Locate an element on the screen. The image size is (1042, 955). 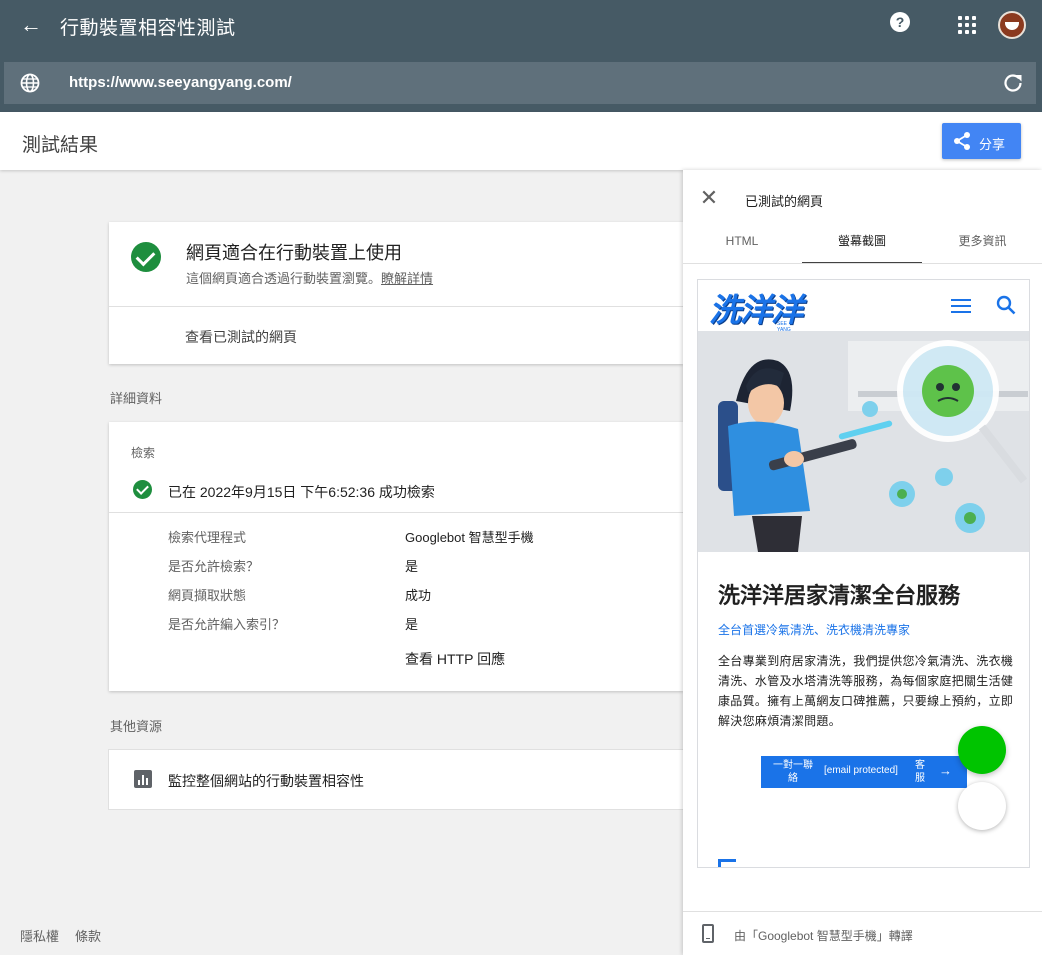
detail-value: Googlebot 智慧型手機 is located at coordinates (469, 537).